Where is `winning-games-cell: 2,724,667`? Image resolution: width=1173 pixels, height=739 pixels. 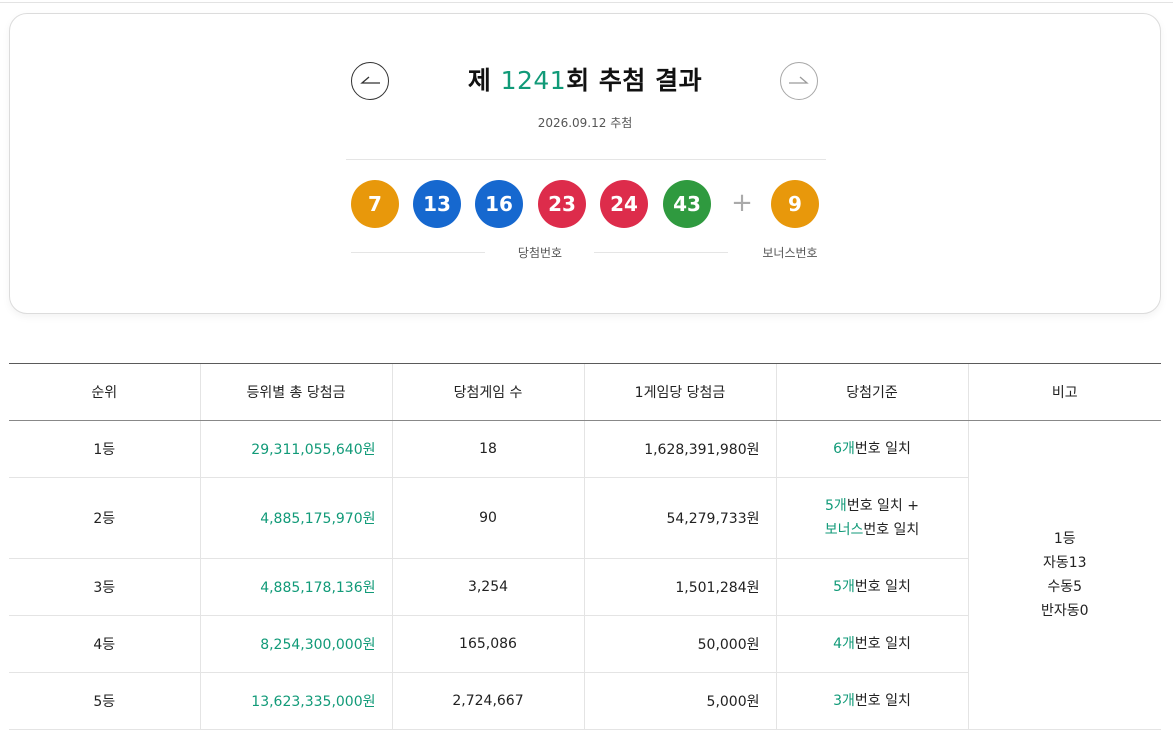 winning-games-cell: 2,724,667 is located at coordinates (487, 701).